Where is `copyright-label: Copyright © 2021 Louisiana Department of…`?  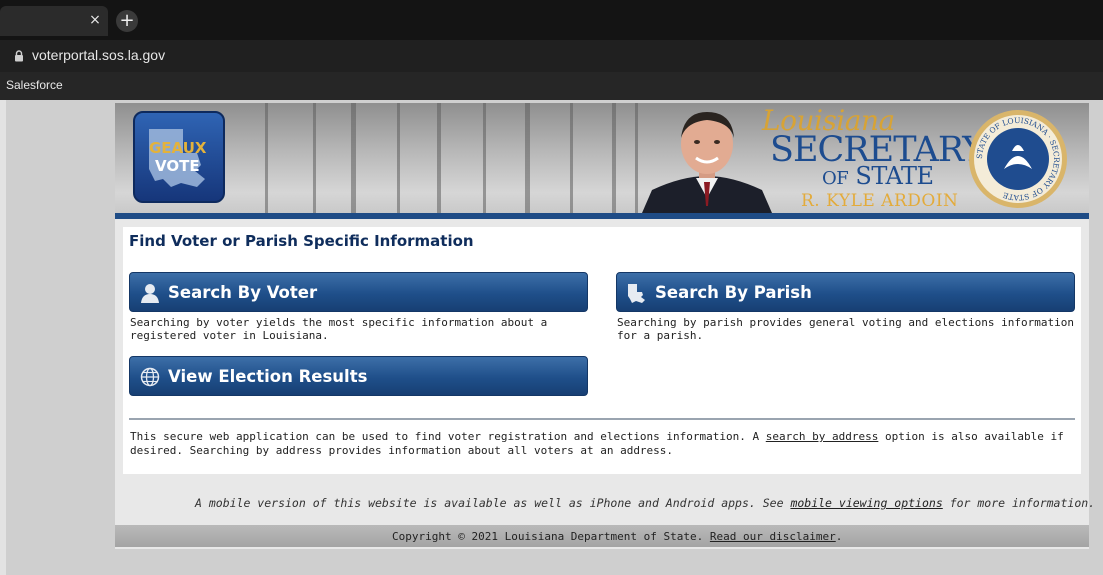 copyright-label: Copyright © 2021 Louisiana Department of… is located at coordinates (551, 536).